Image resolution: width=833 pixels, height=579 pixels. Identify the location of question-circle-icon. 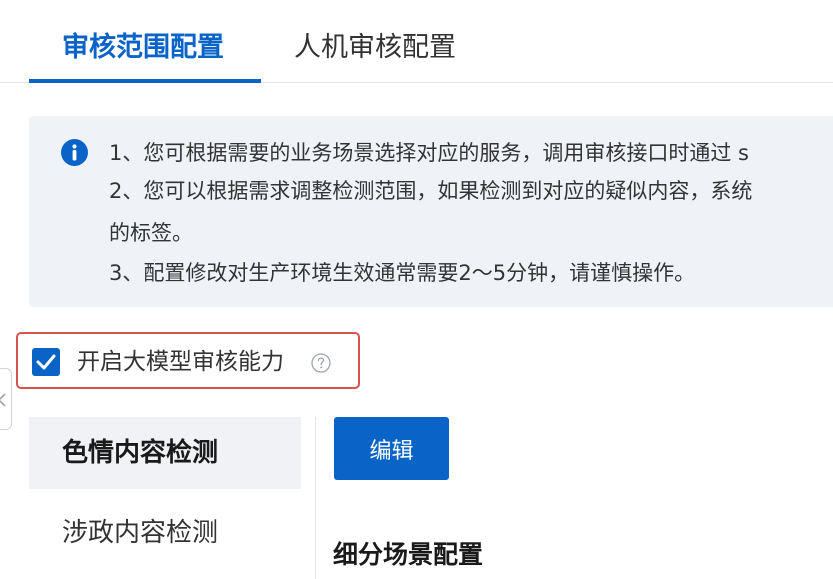
(321, 363).